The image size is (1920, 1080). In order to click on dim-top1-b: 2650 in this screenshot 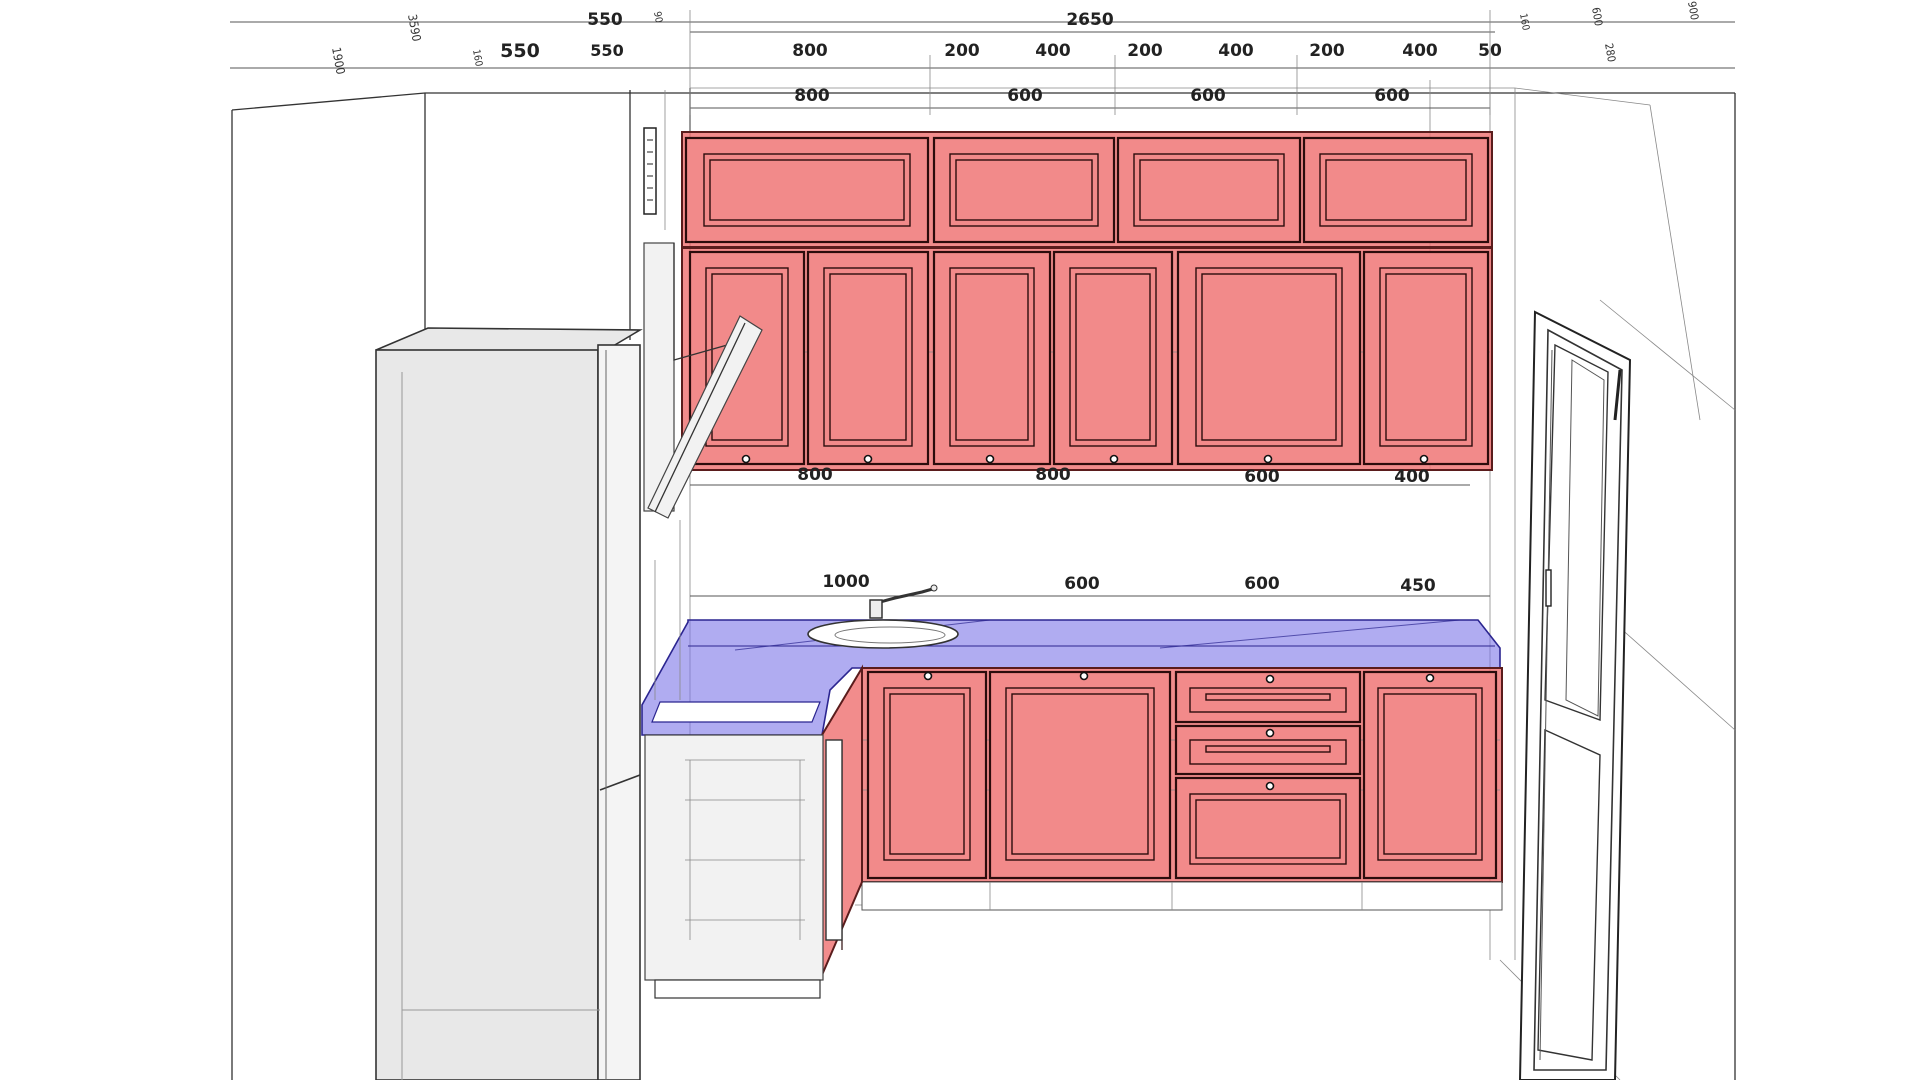, I will do `click(1089, 20)`.